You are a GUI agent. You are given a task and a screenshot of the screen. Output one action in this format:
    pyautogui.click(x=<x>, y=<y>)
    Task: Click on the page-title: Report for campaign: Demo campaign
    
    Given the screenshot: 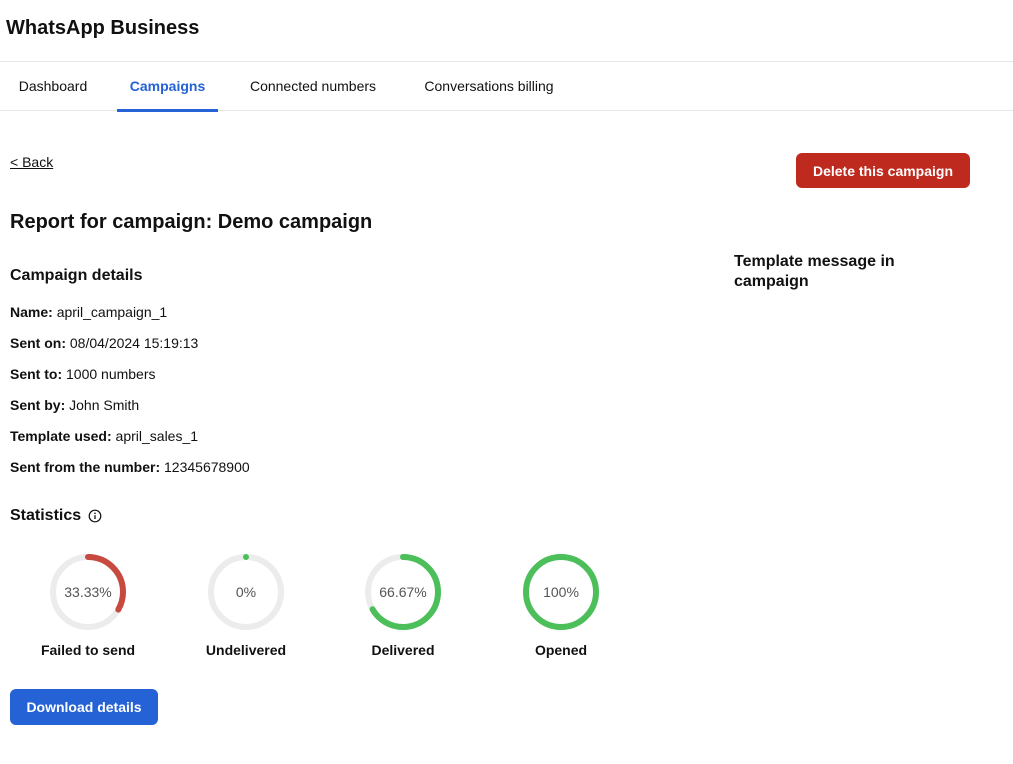 What is the action you would take?
    pyautogui.click(x=191, y=222)
    